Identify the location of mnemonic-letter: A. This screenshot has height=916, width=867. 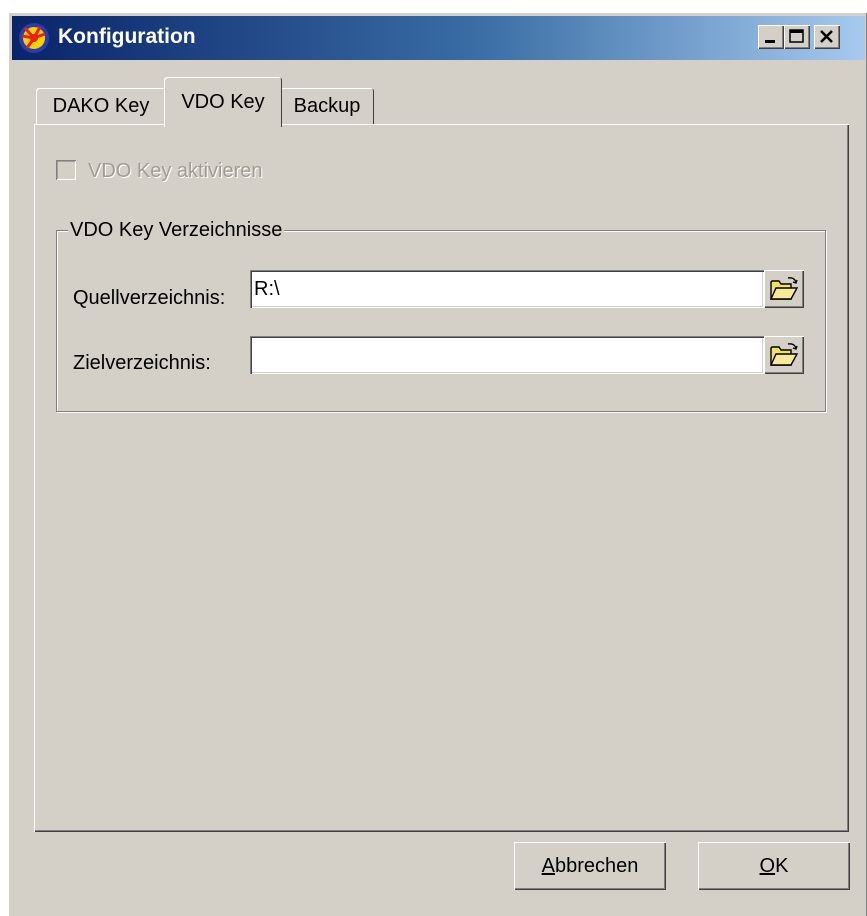
(548, 865).